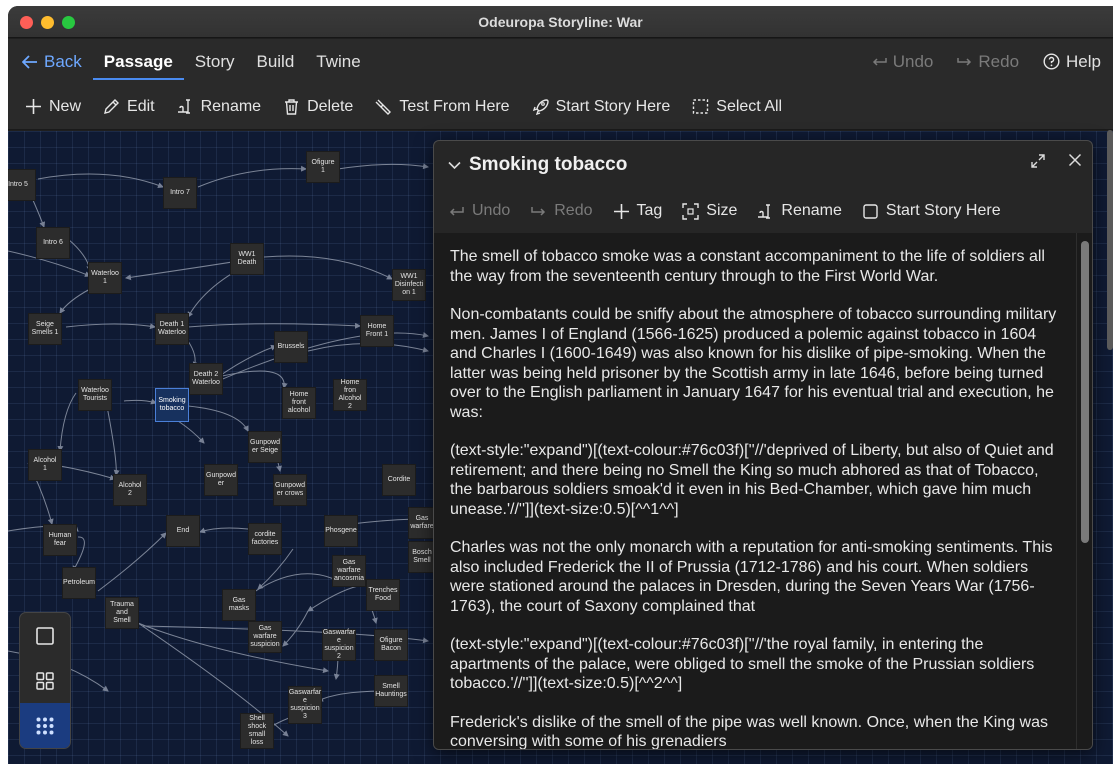 This screenshot has height=764, width=1113. What do you see at coordinates (45, 329) in the screenshot?
I see `passage-node: Seige Smells 1` at bounding box center [45, 329].